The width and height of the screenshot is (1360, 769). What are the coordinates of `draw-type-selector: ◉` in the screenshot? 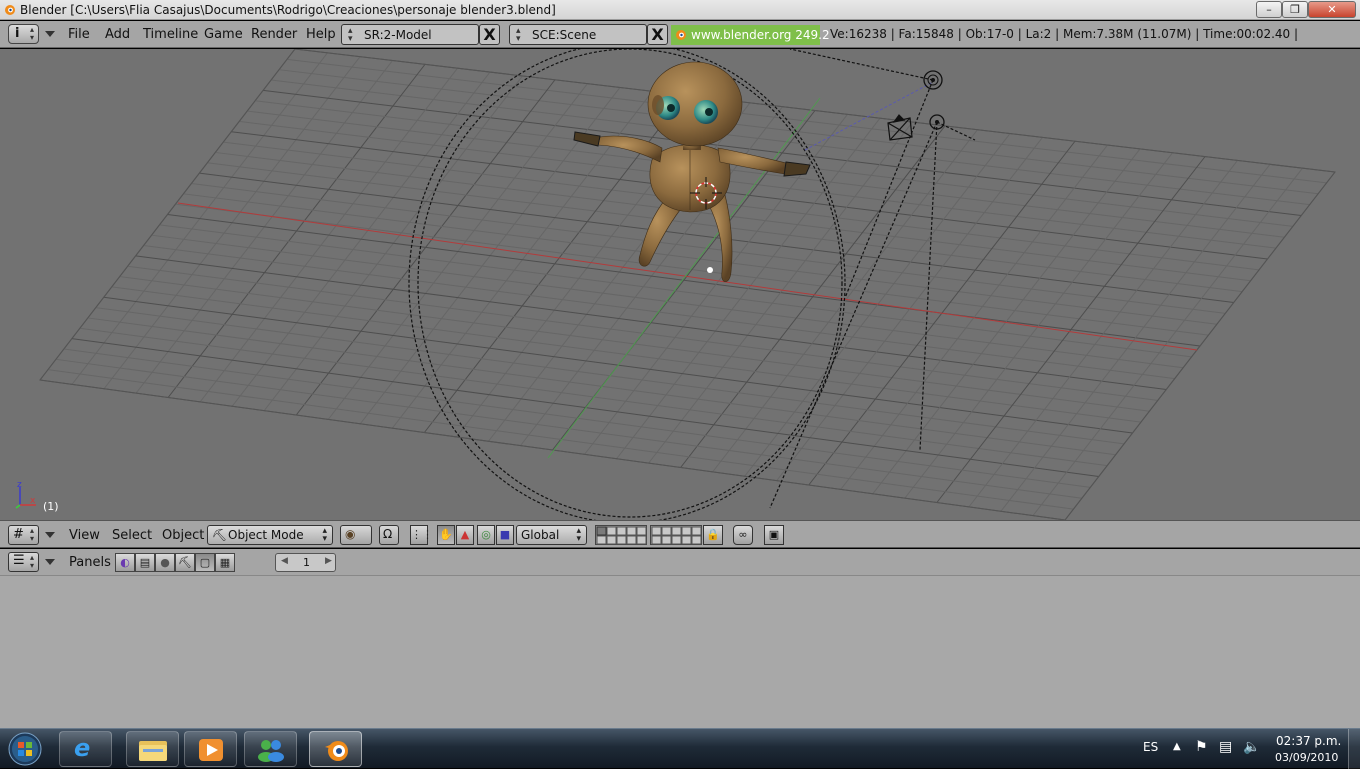 It's located at (356, 535).